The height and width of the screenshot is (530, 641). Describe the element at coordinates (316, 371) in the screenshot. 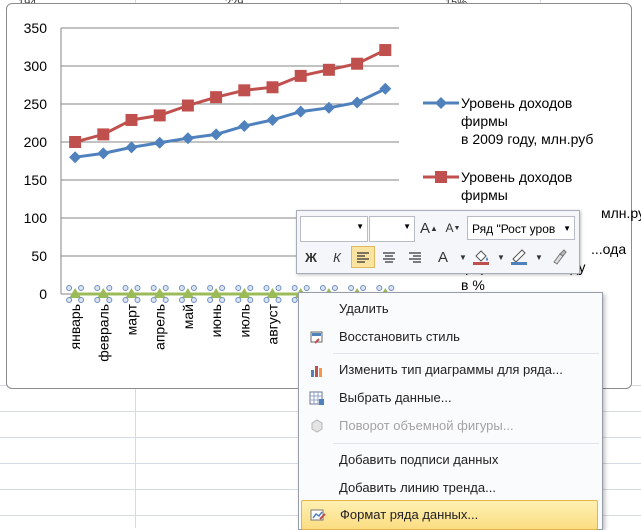

I see `chart-type-icon` at that location.